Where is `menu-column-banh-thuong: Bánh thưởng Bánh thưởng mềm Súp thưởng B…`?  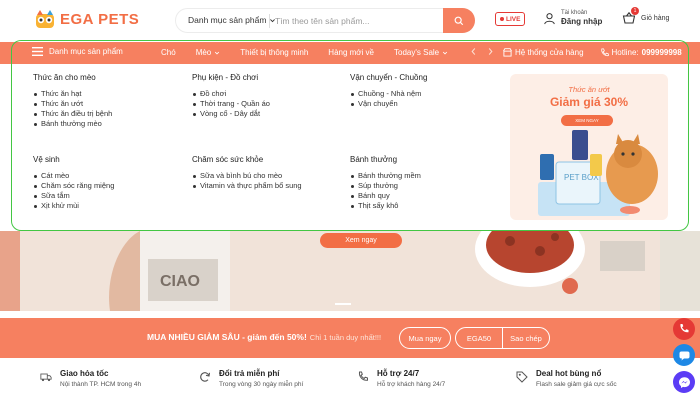
menu-column-banh-thuong: Bánh thưởng Bánh thưởng mềm Súp thưởng B… is located at coordinates (385, 183).